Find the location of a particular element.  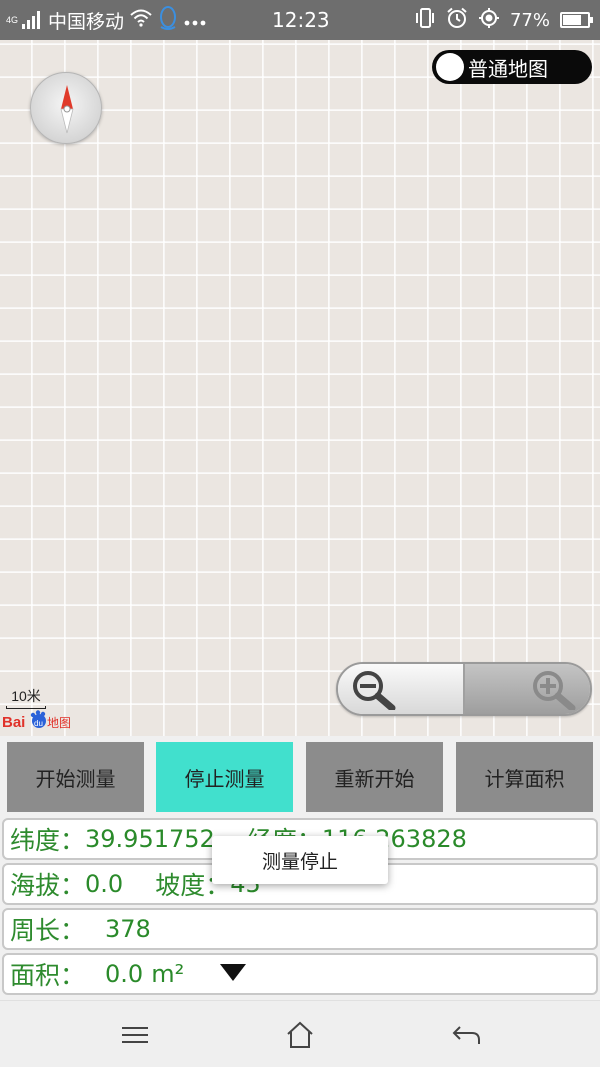

lat-value: 39.951752 is located at coordinates (150, 839).